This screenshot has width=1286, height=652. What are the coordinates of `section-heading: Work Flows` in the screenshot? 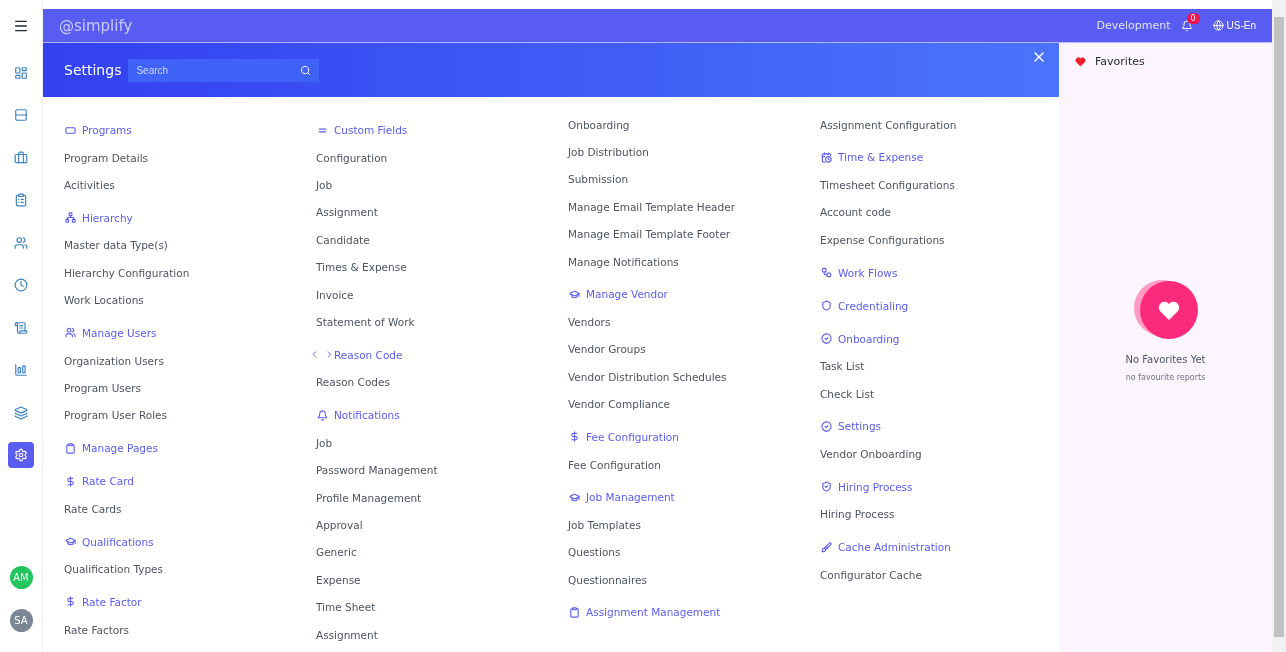 It's located at (859, 272).